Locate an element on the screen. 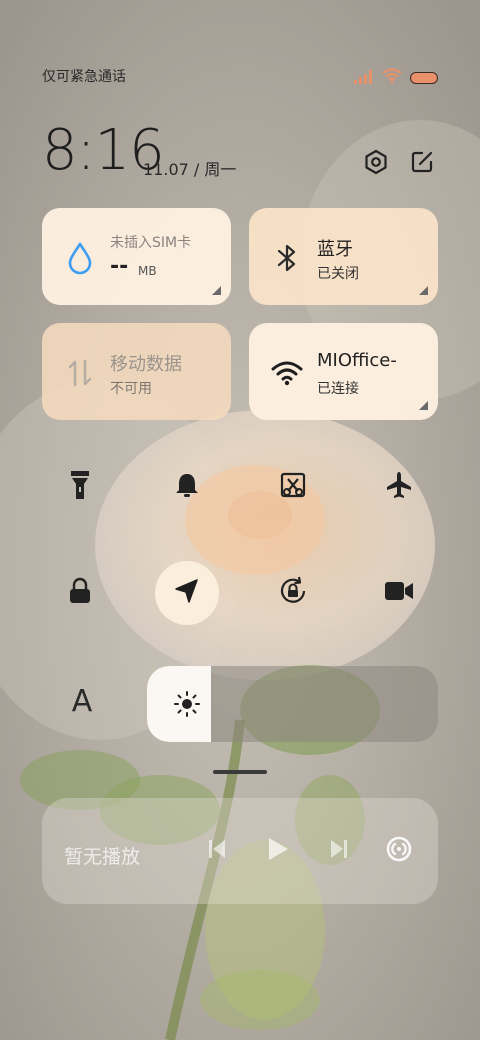 The image size is (480, 1040). screenshot-icon is located at coordinates (293, 487).